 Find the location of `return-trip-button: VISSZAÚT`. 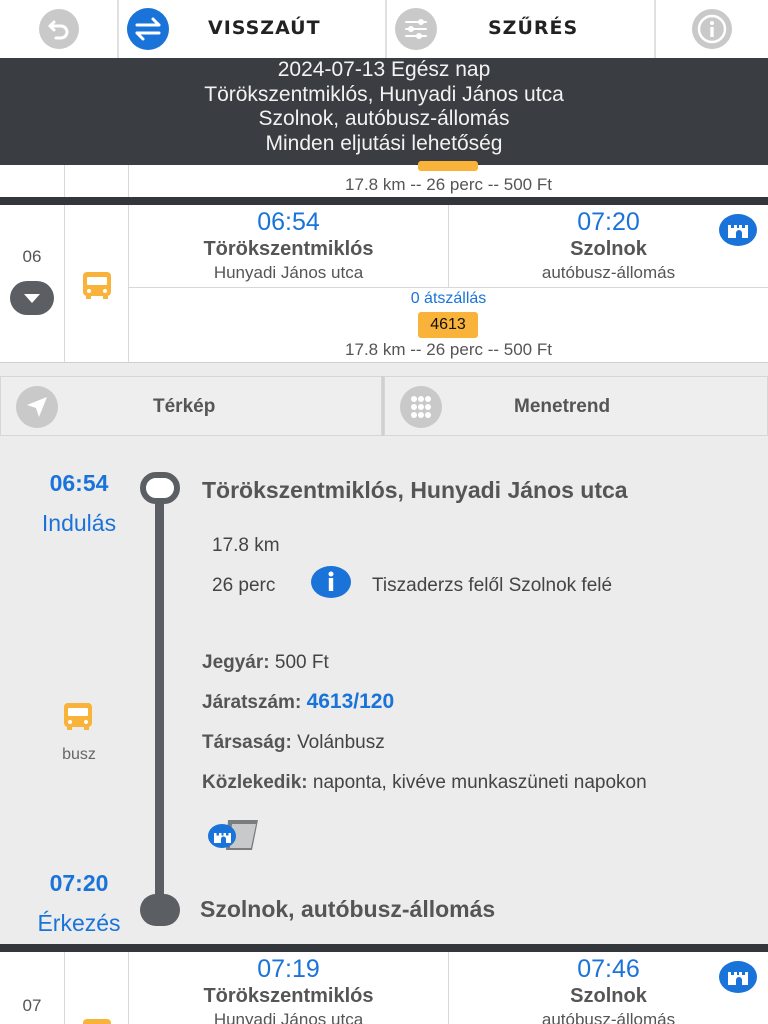

return-trip-button: VISSZAÚT is located at coordinates (253, 29).